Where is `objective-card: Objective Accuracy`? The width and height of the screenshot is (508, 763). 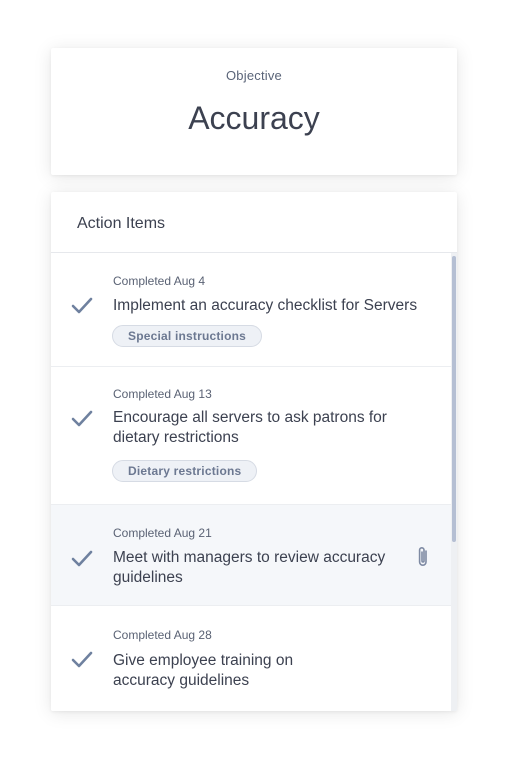
objective-card: Objective Accuracy is located at coordinates (254, 111).